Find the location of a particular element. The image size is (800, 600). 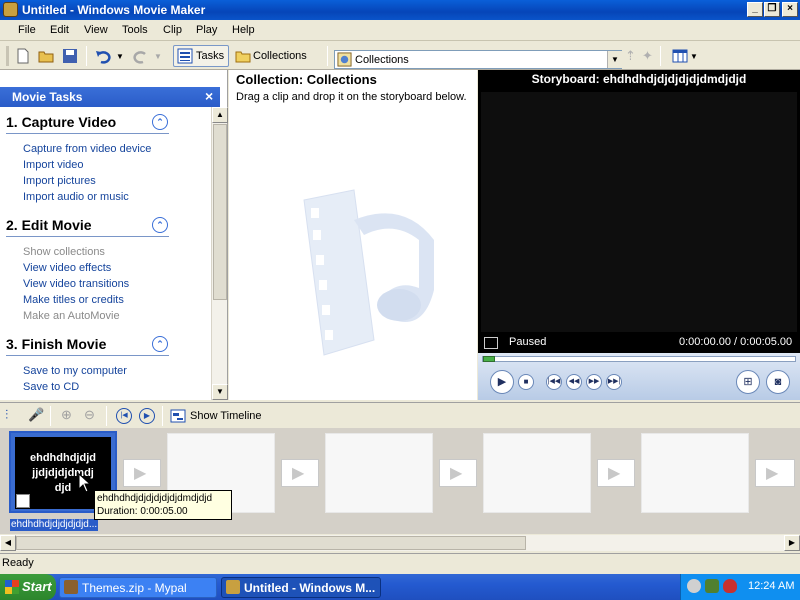

storyboard-scrollbar: ◀ ▶ is located at coordinates (400, 543).